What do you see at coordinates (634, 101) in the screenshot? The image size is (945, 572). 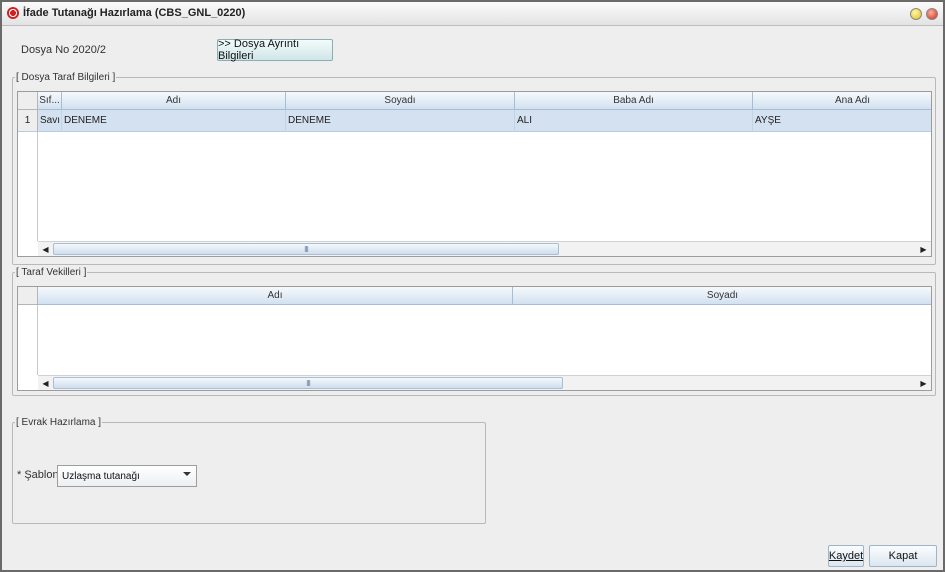 I see `column-header-baba-adi: Baba Adı` at bounding box center [634, 101].